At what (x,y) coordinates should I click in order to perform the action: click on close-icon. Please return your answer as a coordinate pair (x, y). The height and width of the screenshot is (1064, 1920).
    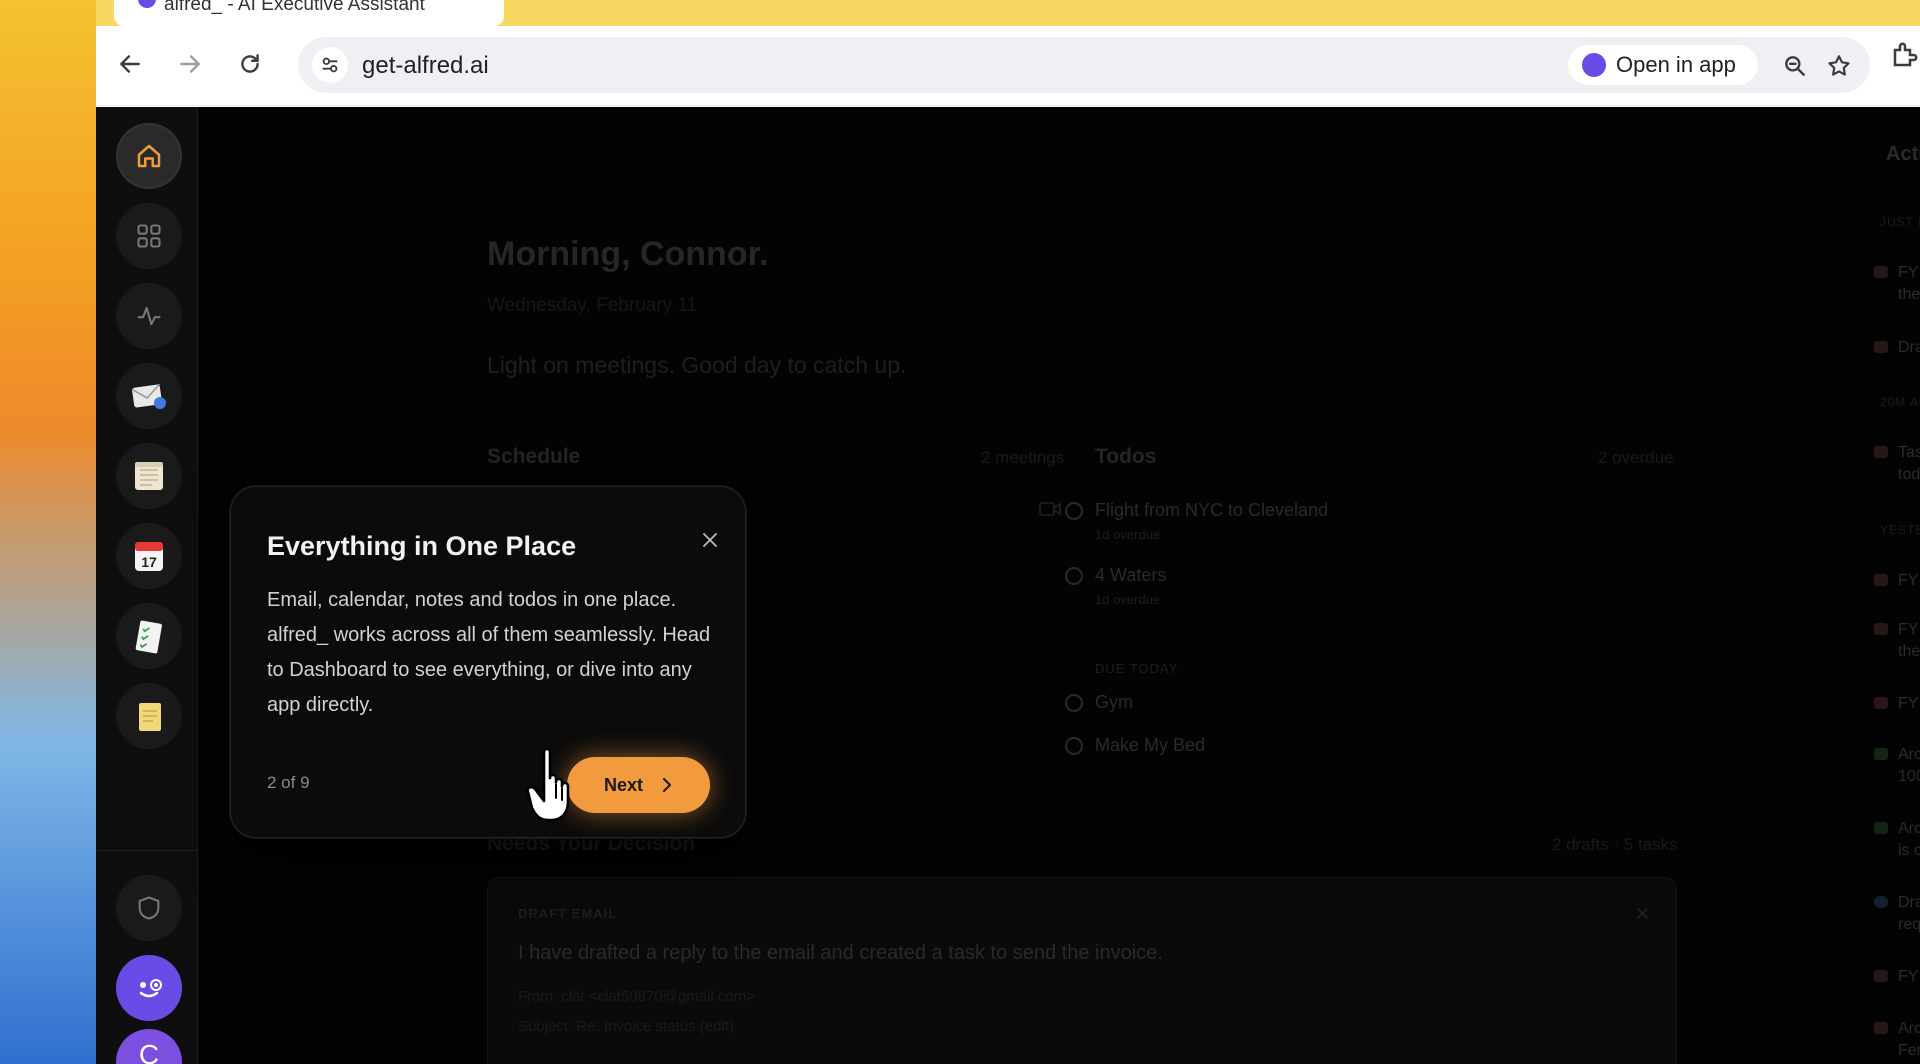
    Looking at the image, I should click on (710, 540).